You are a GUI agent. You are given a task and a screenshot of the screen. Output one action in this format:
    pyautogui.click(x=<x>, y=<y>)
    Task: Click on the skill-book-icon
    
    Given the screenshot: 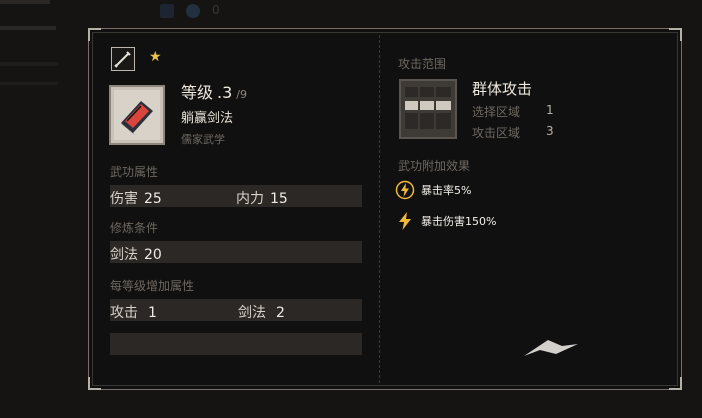 What is the action you would take?
    pyautogui.click(x=137, y=115)
    